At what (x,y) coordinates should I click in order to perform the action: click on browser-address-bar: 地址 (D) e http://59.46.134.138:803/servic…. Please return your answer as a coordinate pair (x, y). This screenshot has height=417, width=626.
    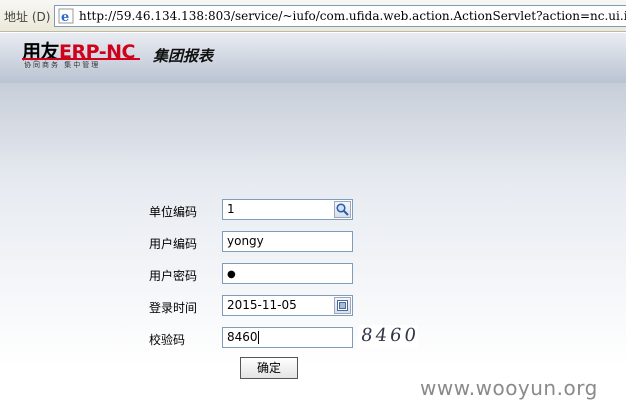
    Looking at the image, I should click on (313, 16).